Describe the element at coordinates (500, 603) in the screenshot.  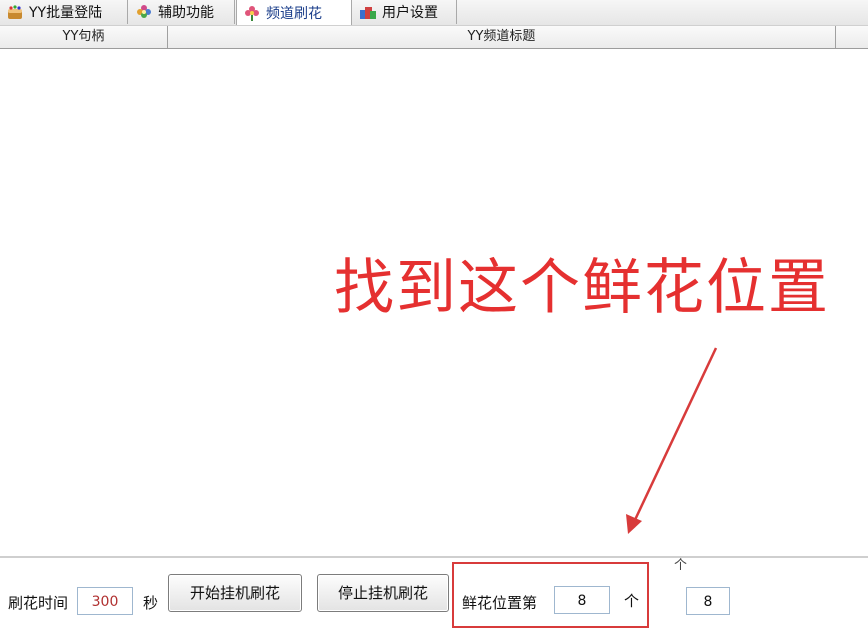
I see `flower-position-label: 鲜花位置第` at that location.